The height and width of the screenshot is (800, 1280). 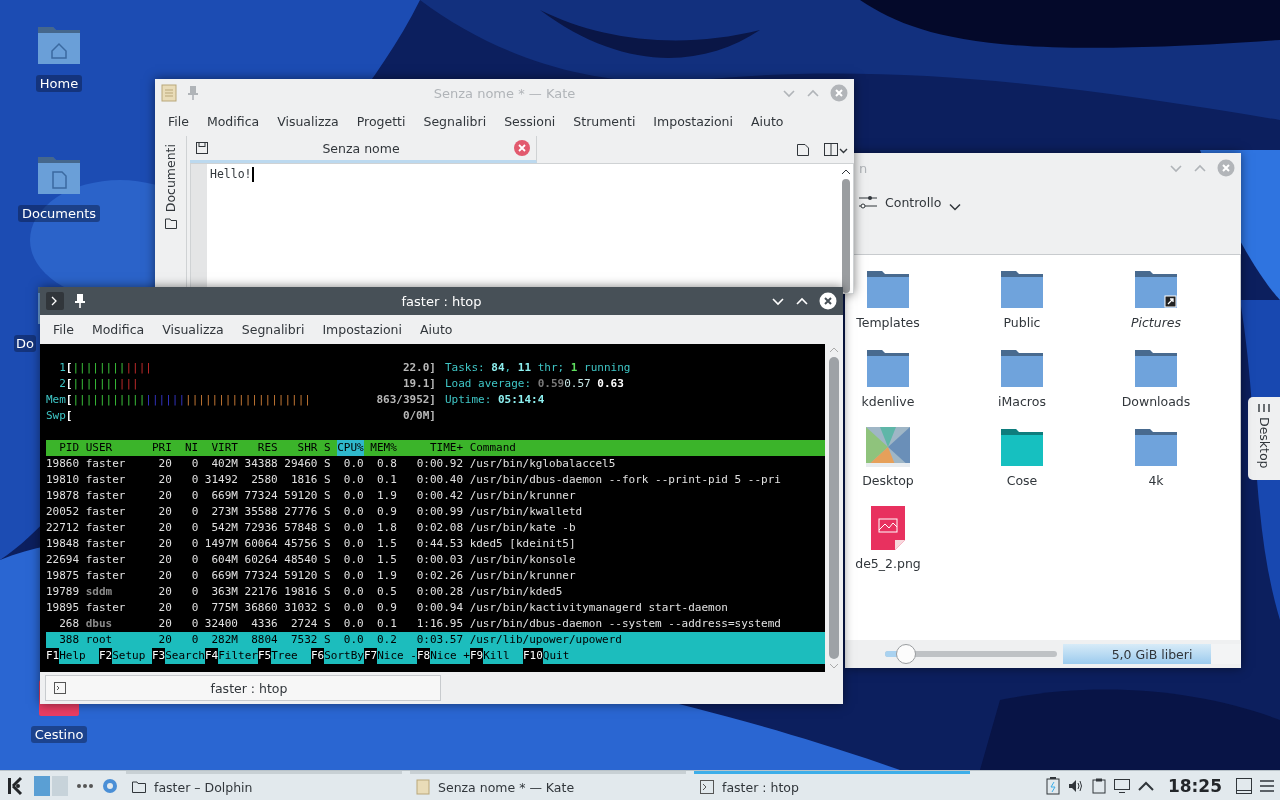 What do you see at coordinates (264, 785) in the screenshot?
I see `task-button: faster – Dolphin` at bounding box center [264, 785].